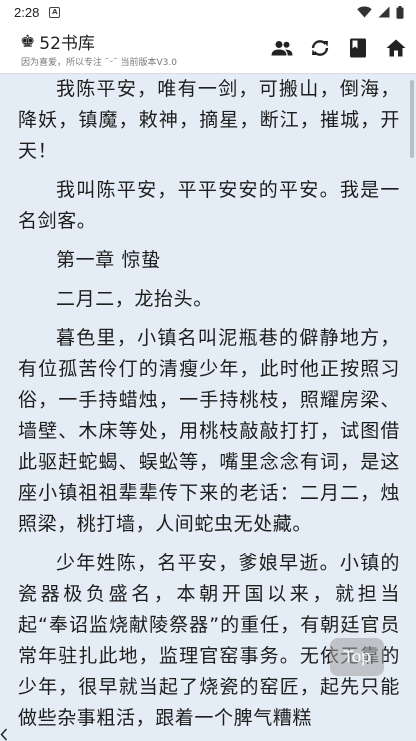 The image size is (416, 741). I want to click on home-icon, so click(396, 48).